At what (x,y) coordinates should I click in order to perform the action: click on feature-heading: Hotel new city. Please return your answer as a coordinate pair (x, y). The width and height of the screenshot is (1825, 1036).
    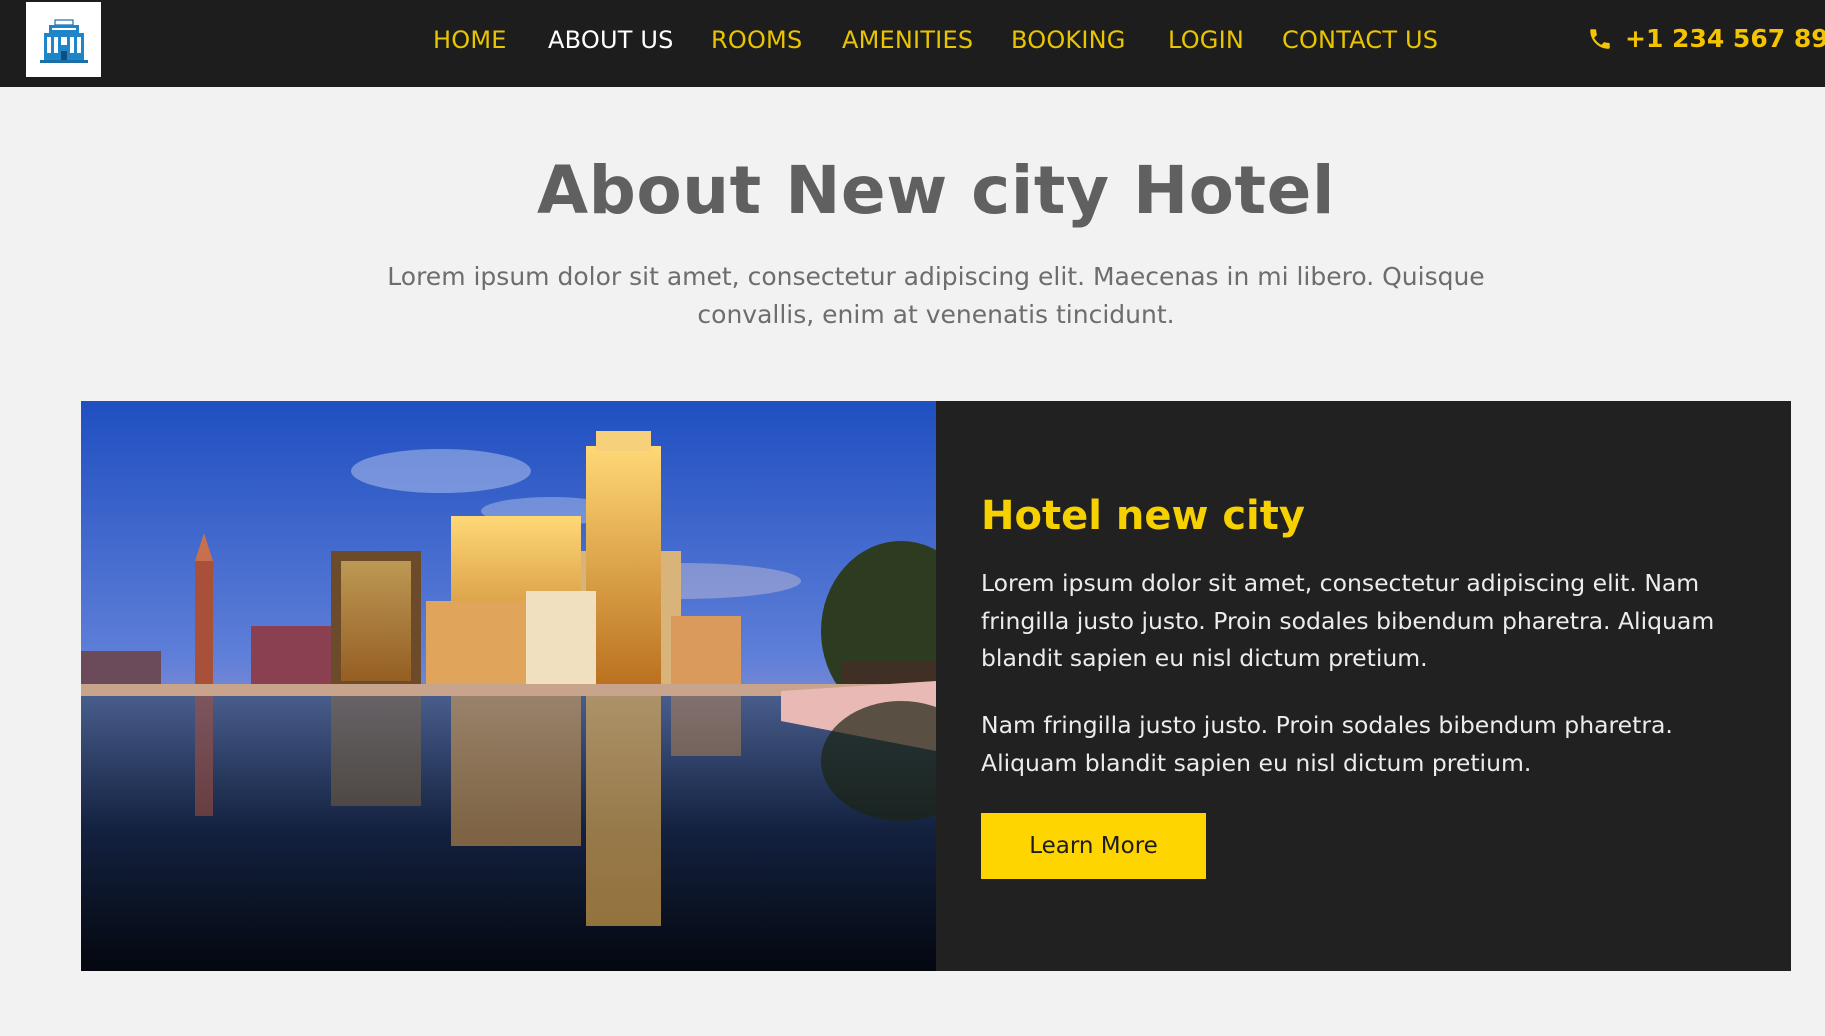
    Looking at the image, I should click on (1143, 516).